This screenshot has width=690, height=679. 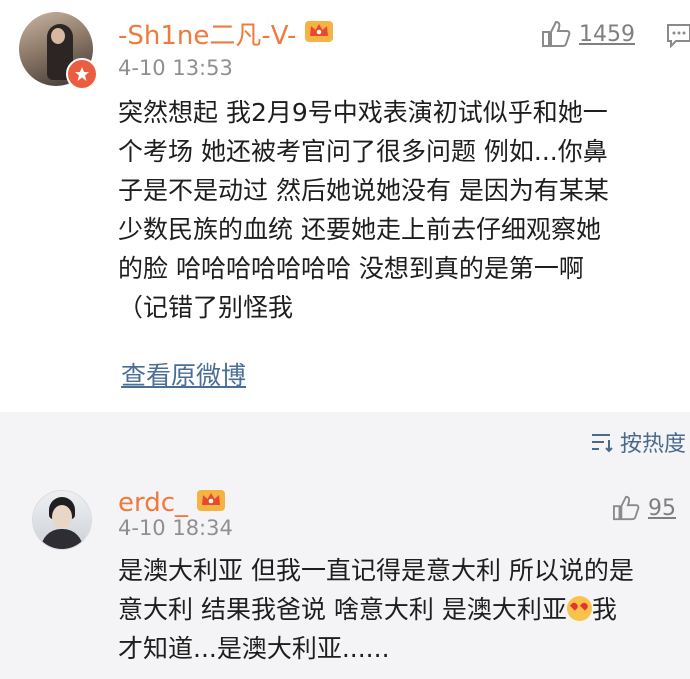 What do you see at coordinates (638, 442) in the screenshot?
I see `sort-by-hot-button: 按热度` at bounding box center [638, 442].